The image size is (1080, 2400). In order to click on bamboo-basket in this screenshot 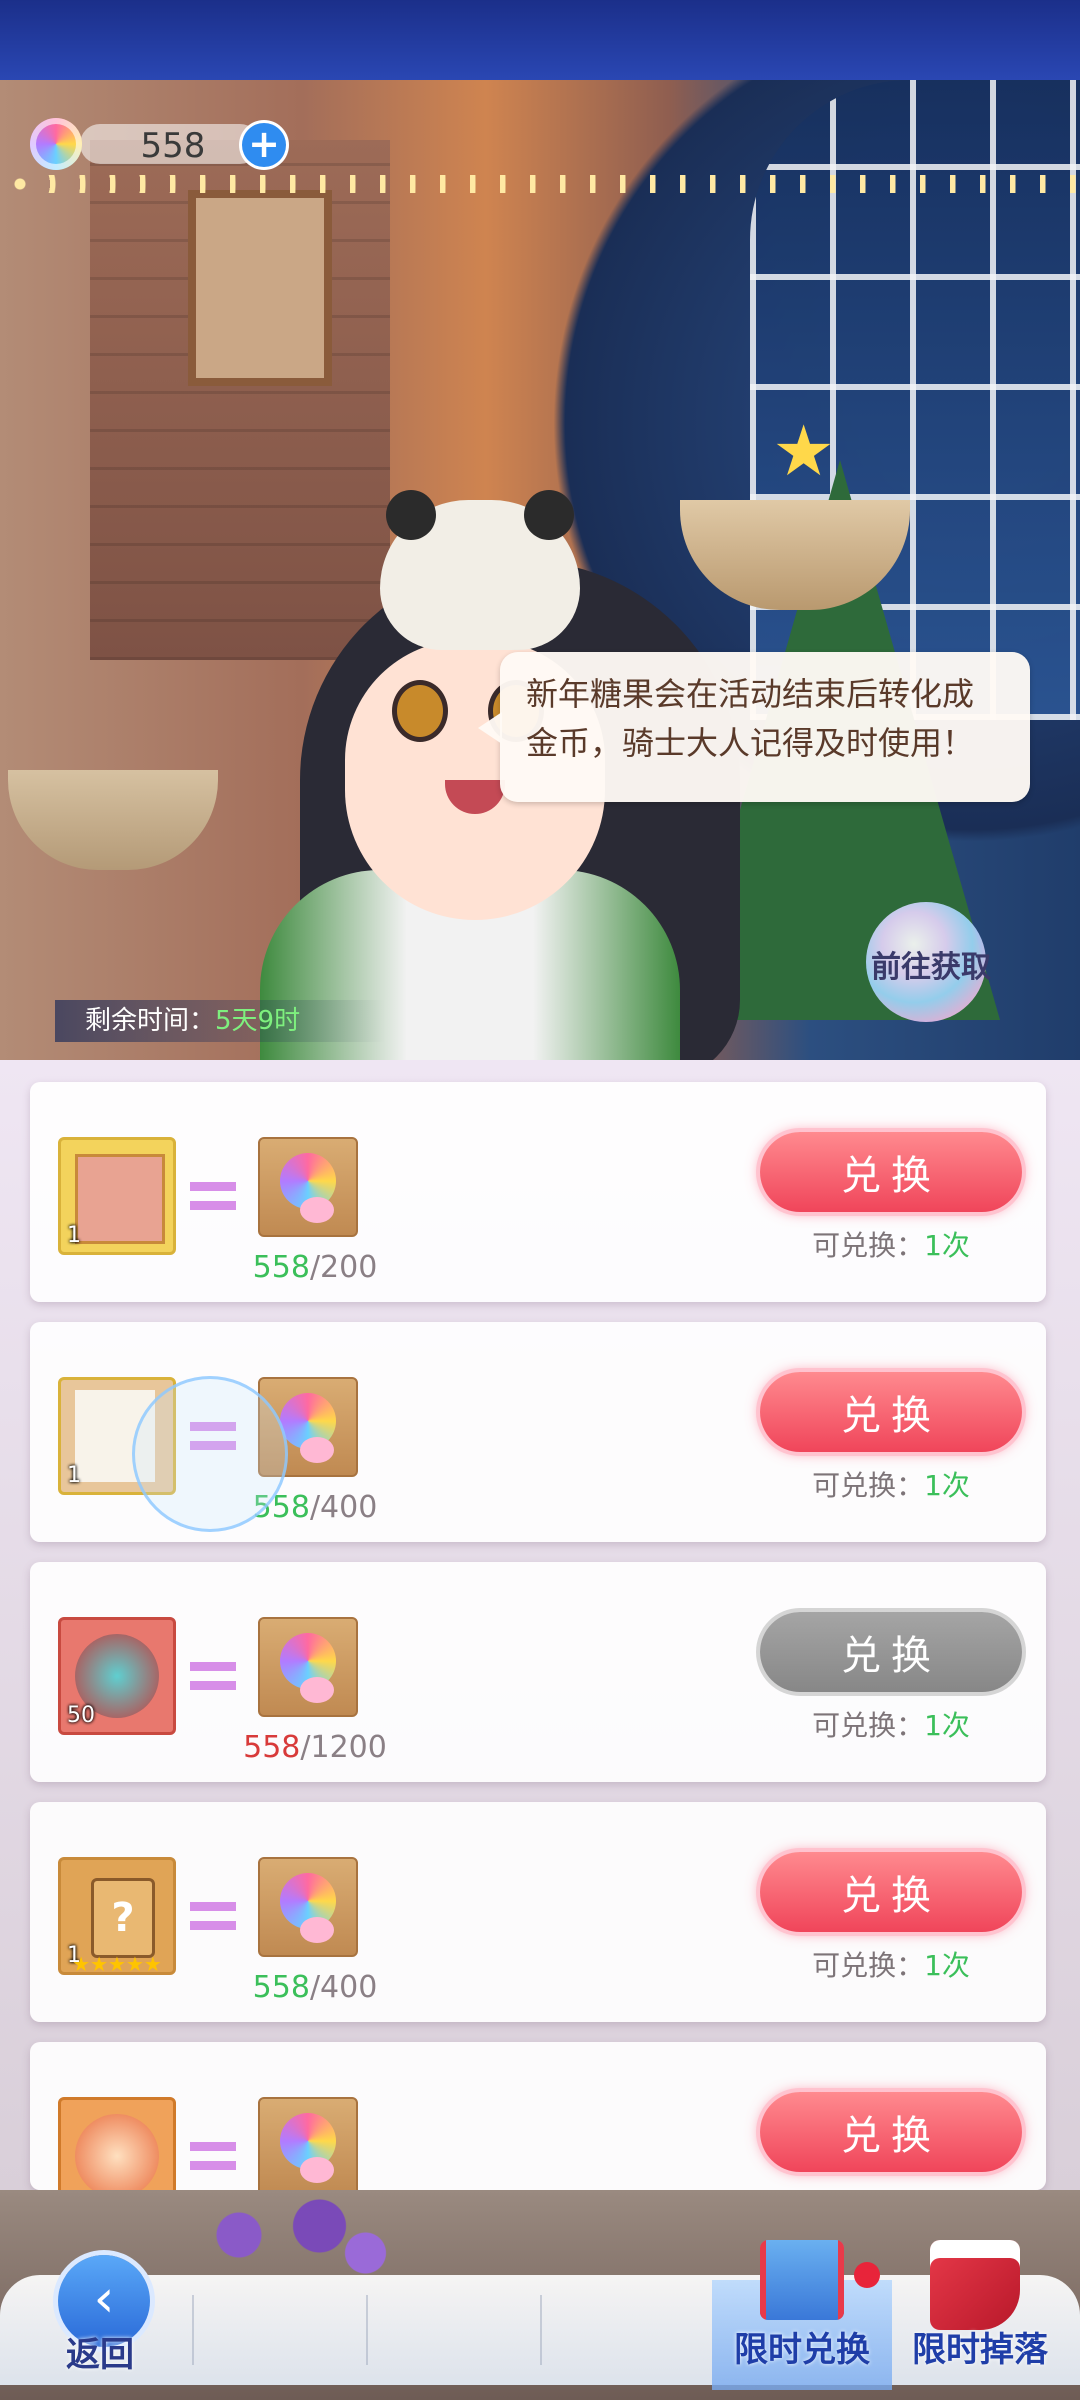, I will do `click(113, 820)`.